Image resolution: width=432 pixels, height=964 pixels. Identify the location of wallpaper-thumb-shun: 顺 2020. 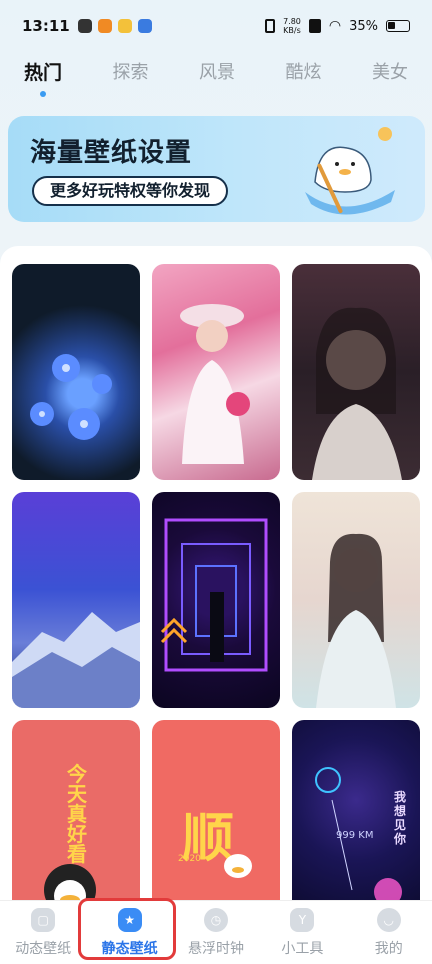
(216, 813).